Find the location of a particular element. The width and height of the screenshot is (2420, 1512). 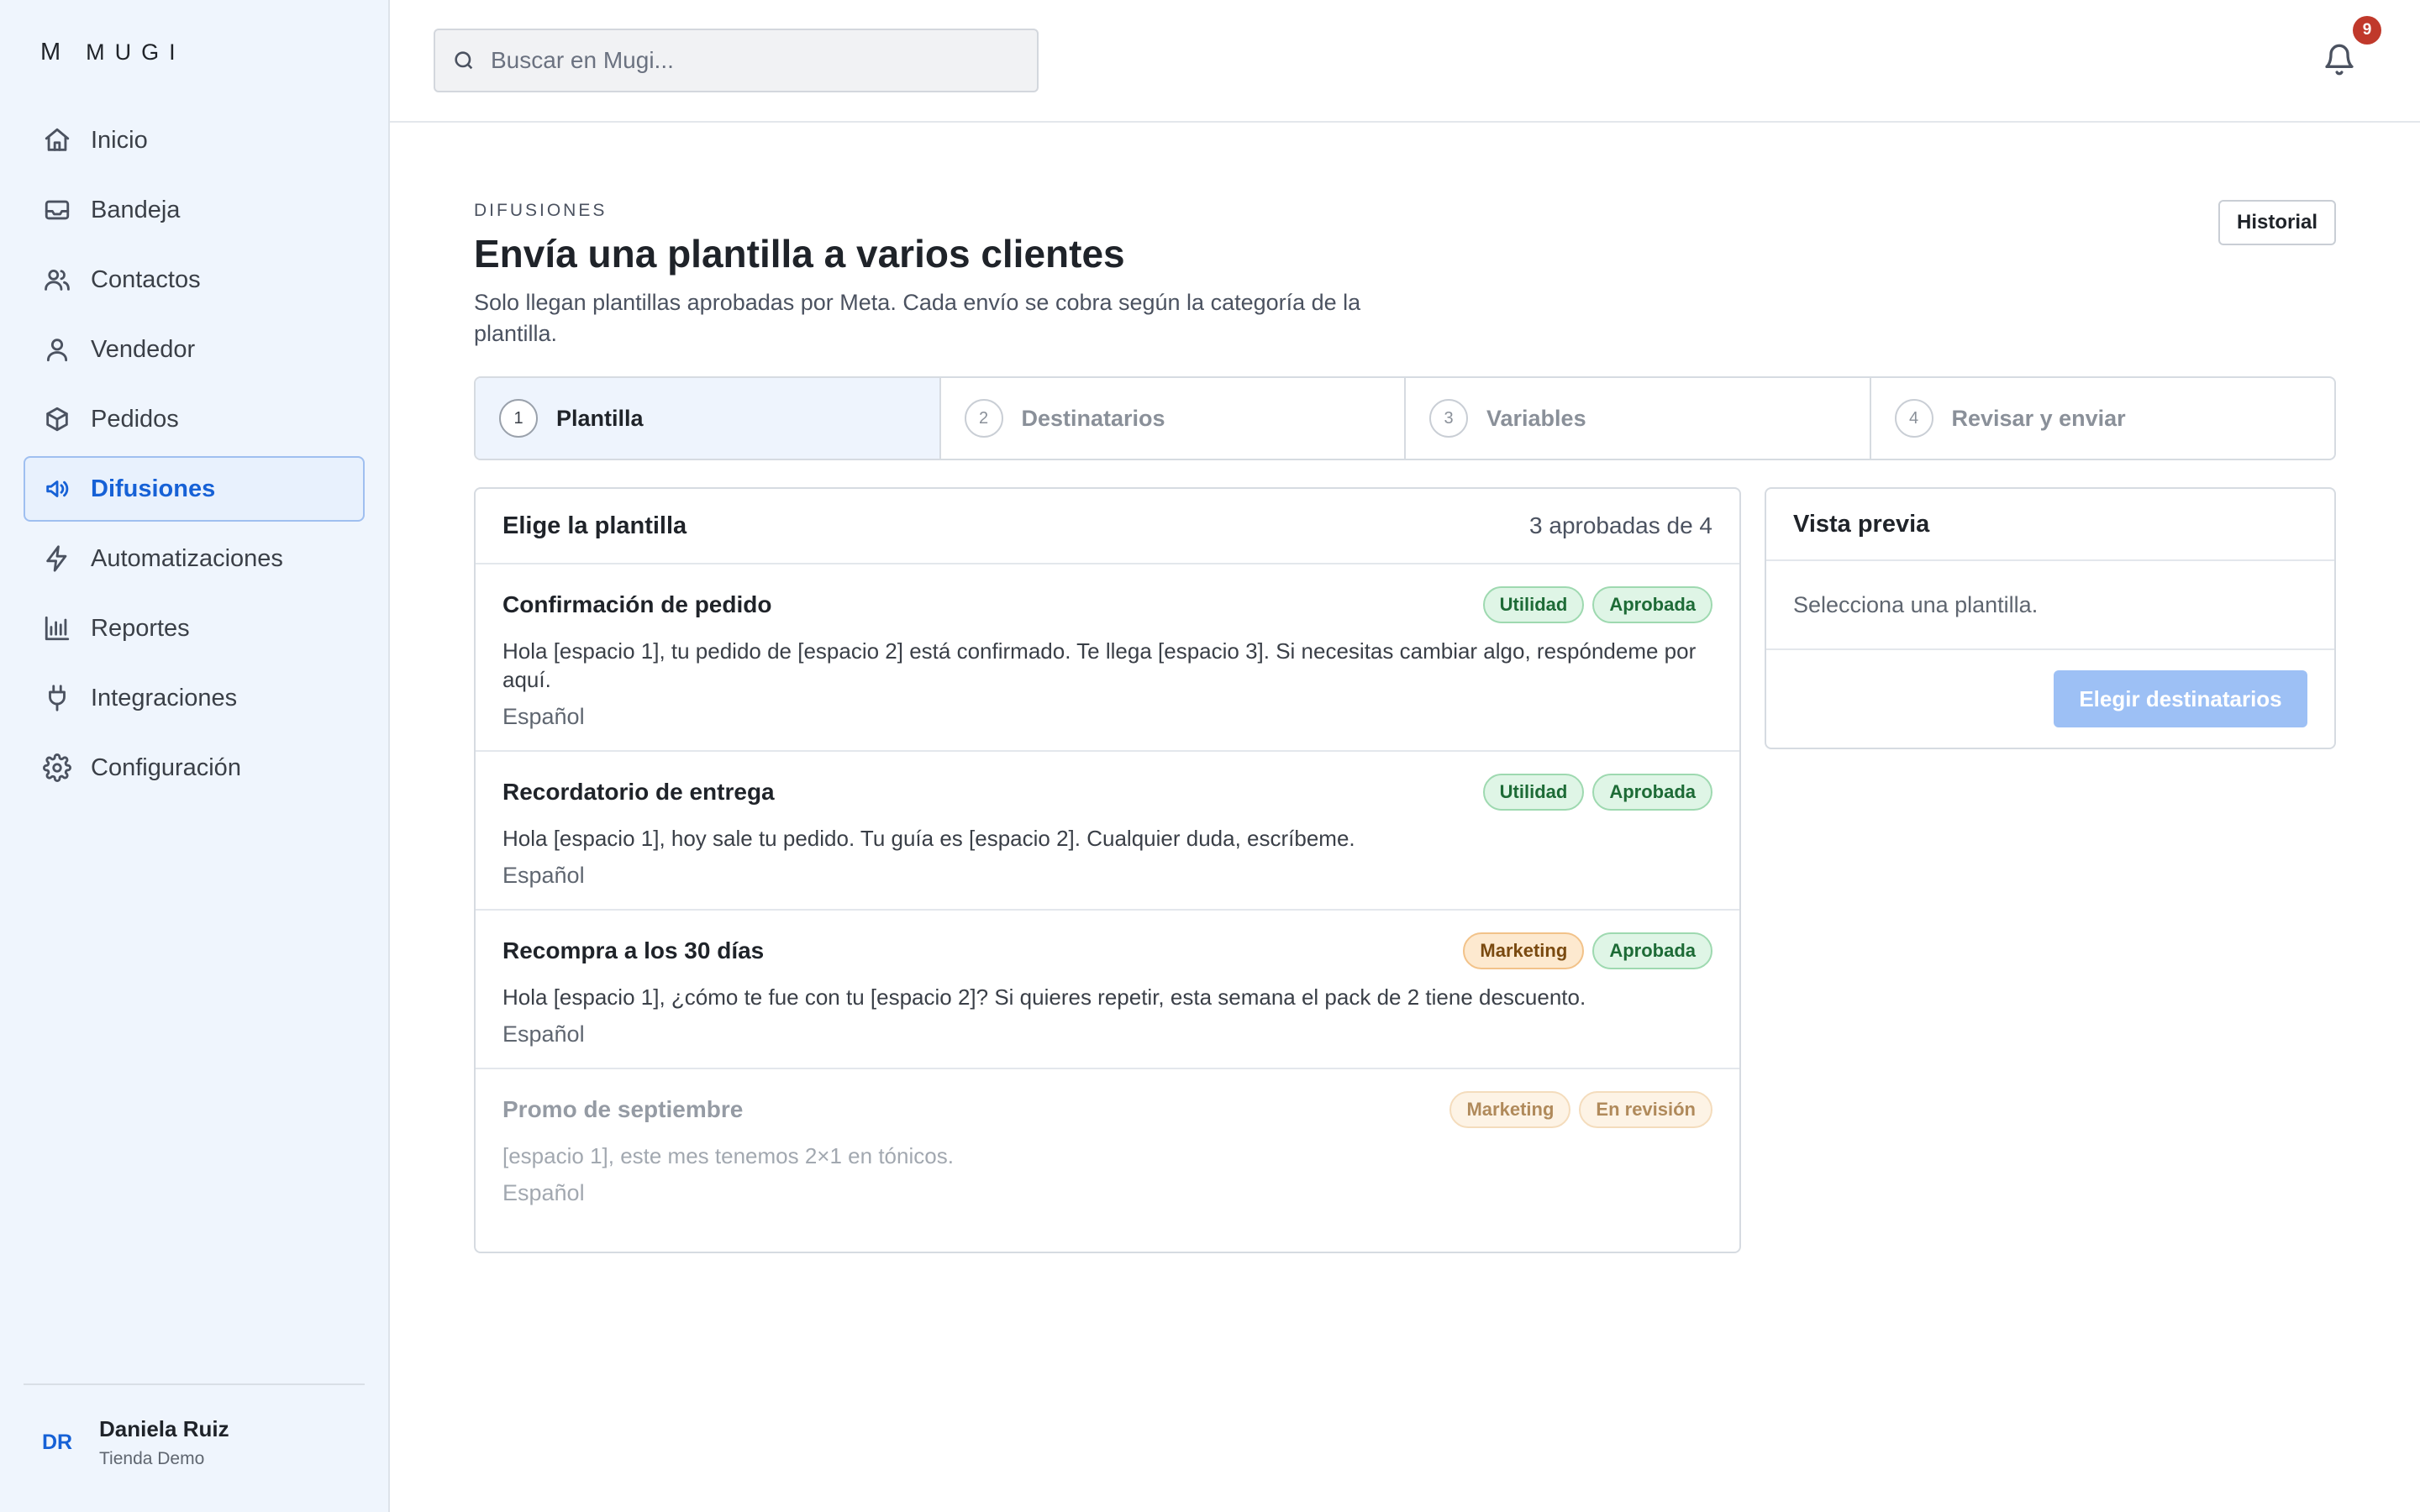

step-label: Revisar y enviar is located at coordinates (2039, 418).